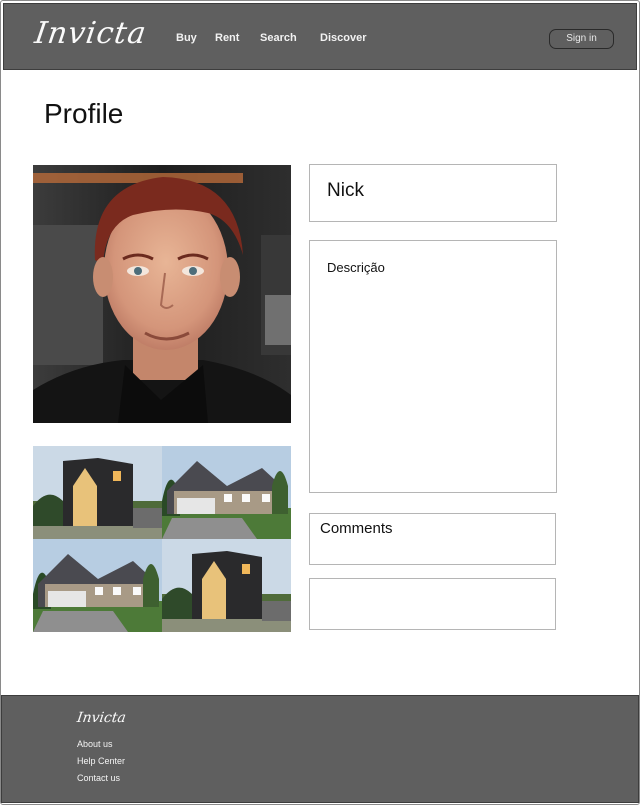 This screenshot has width=640, height=805. Describe the element at coordinates (101, 761) in the screenshot. I see `footer-link-help-center: Help Center` at that location.